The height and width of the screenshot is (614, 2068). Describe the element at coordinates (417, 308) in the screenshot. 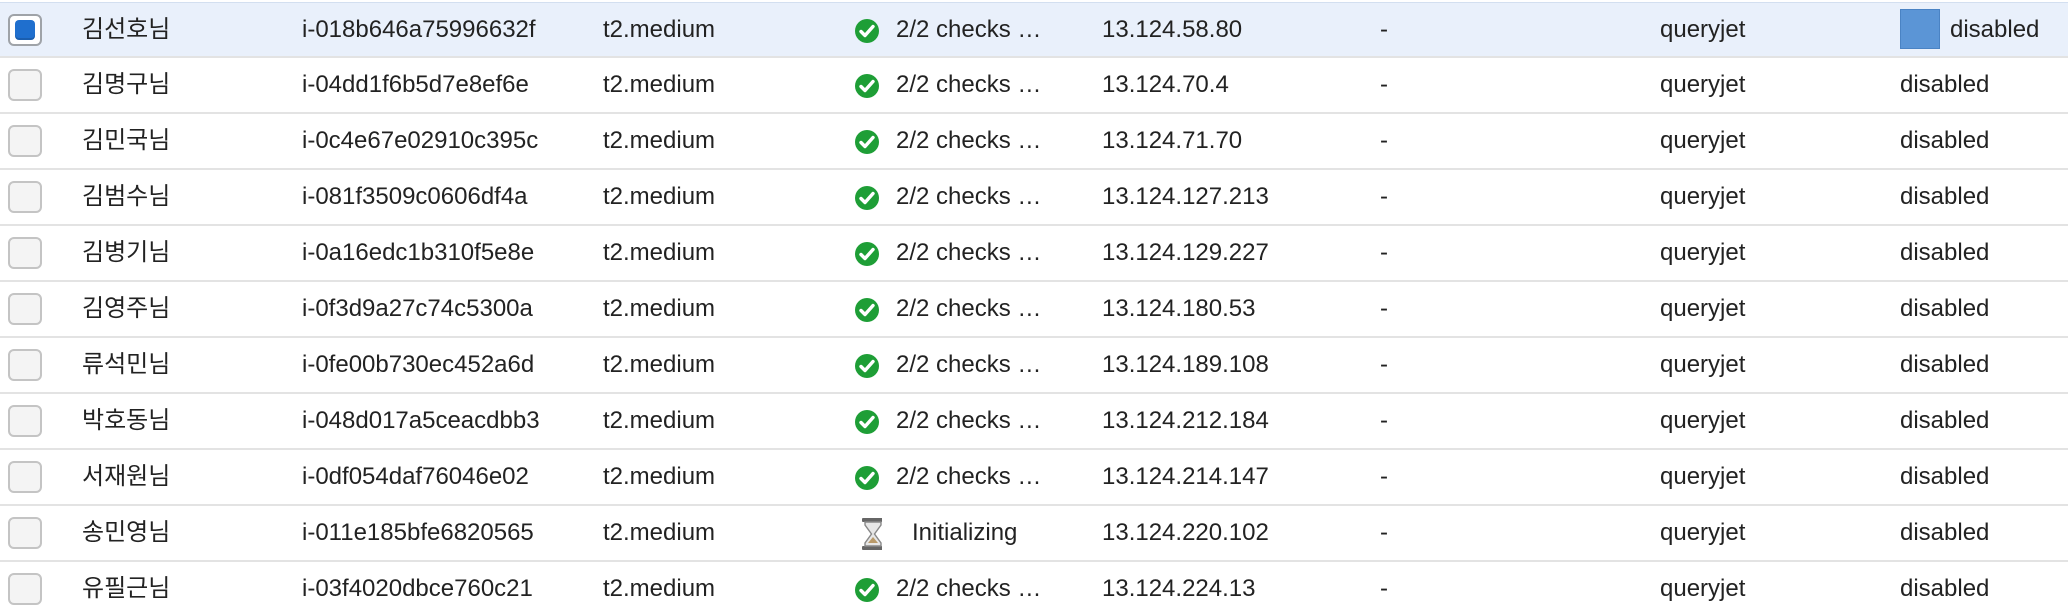

I see `instance-id: i-0f3d9a27c74c5300a` at that location.